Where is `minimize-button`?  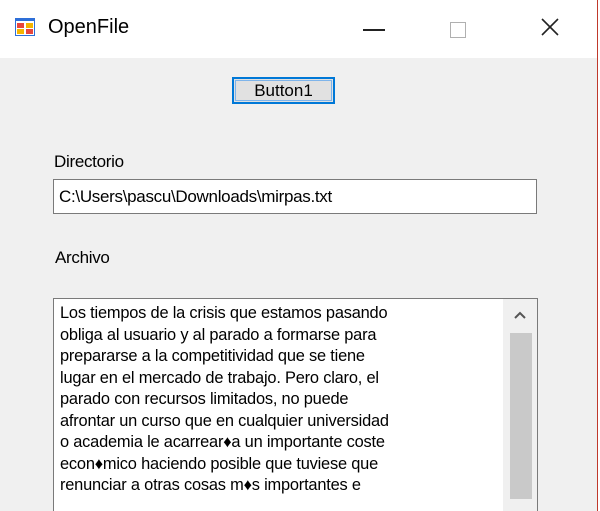 minimize-button is located at coordinates (374, 29).